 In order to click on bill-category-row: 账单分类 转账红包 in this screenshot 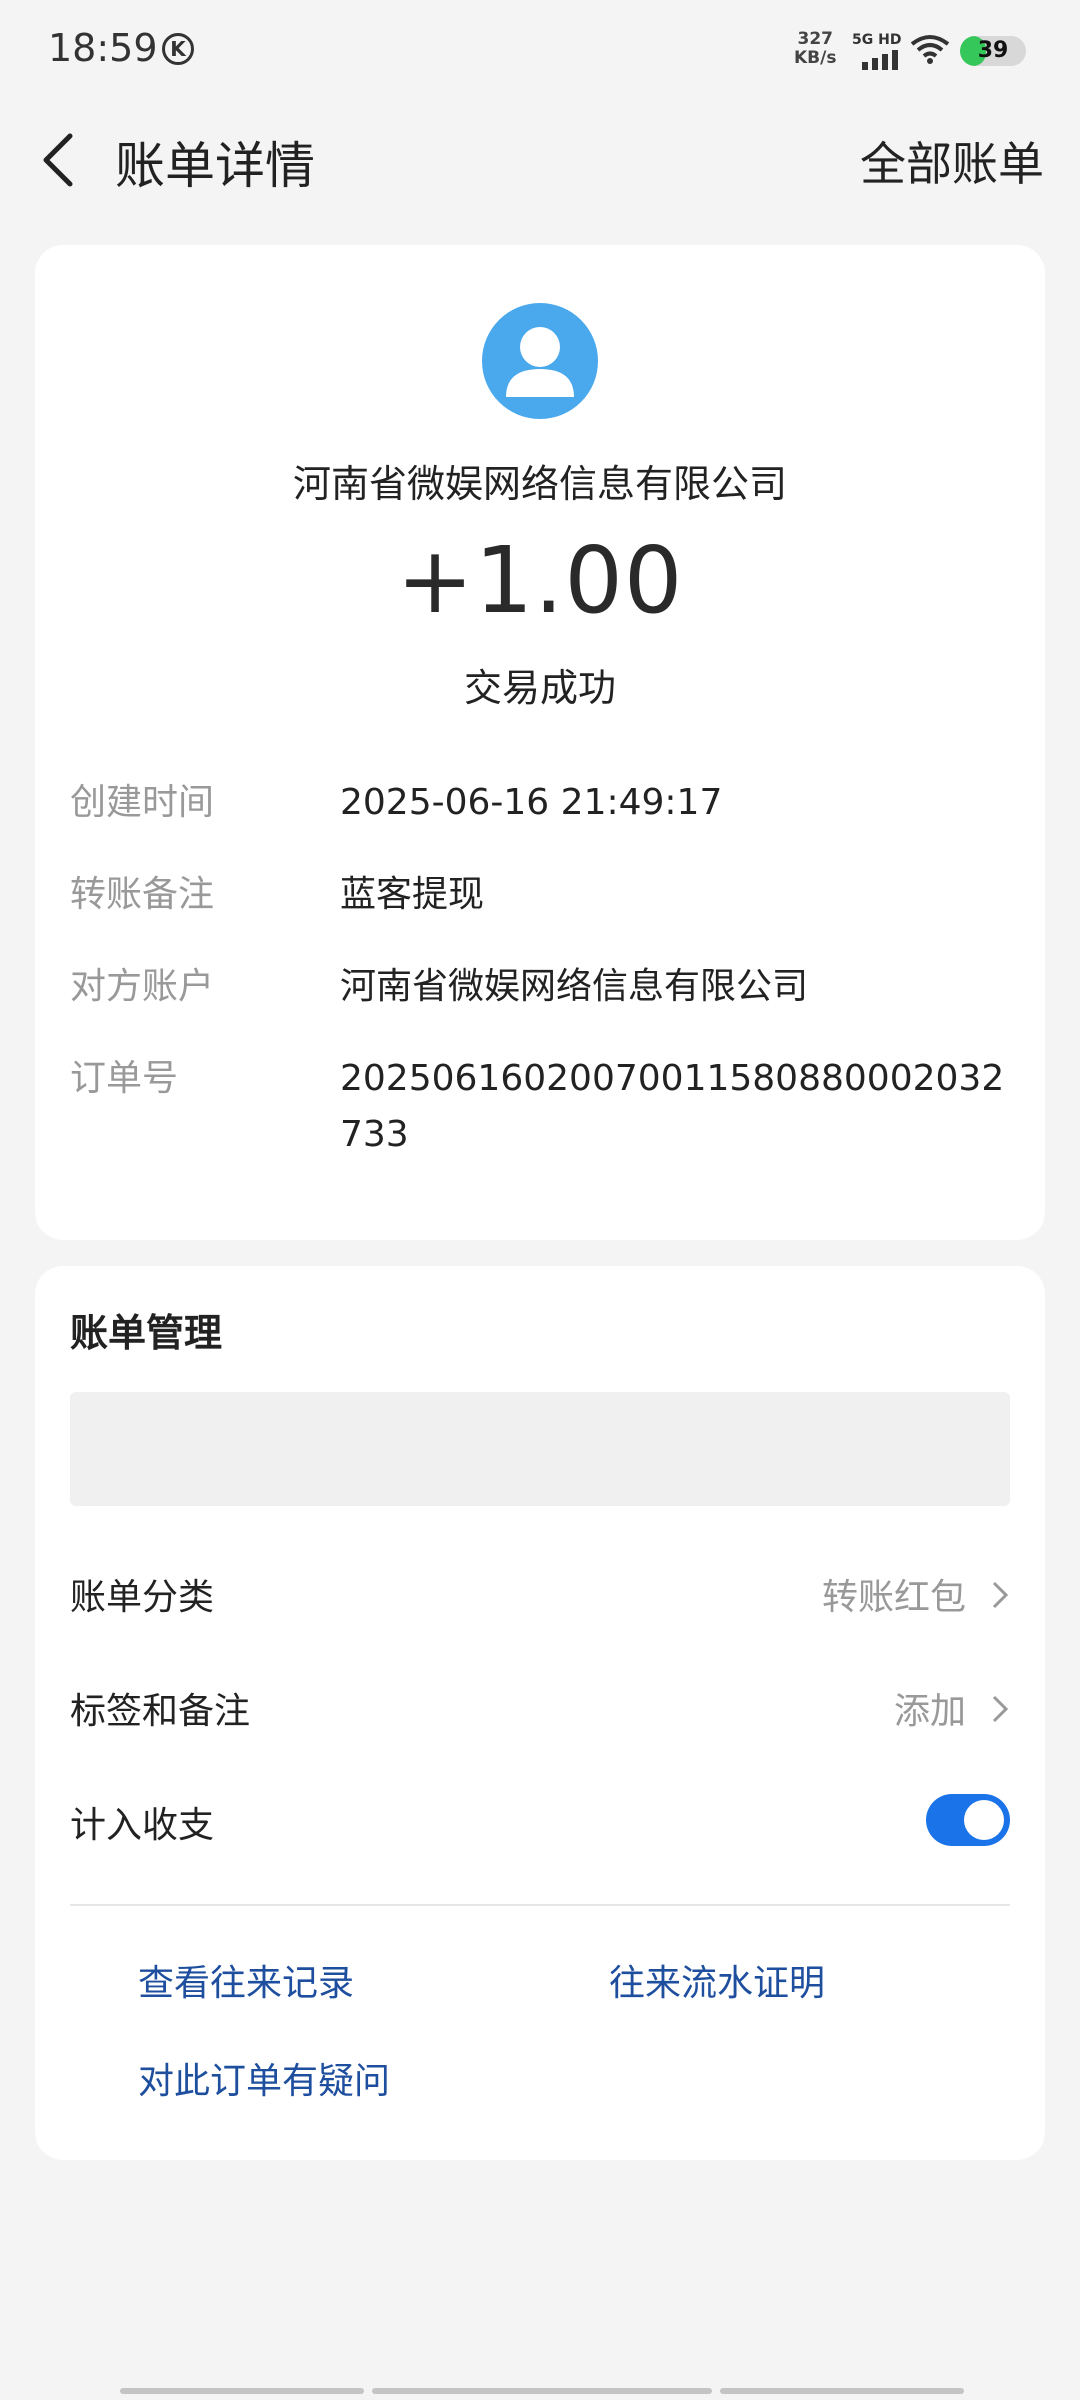, I will do `click(540, 1592)`.